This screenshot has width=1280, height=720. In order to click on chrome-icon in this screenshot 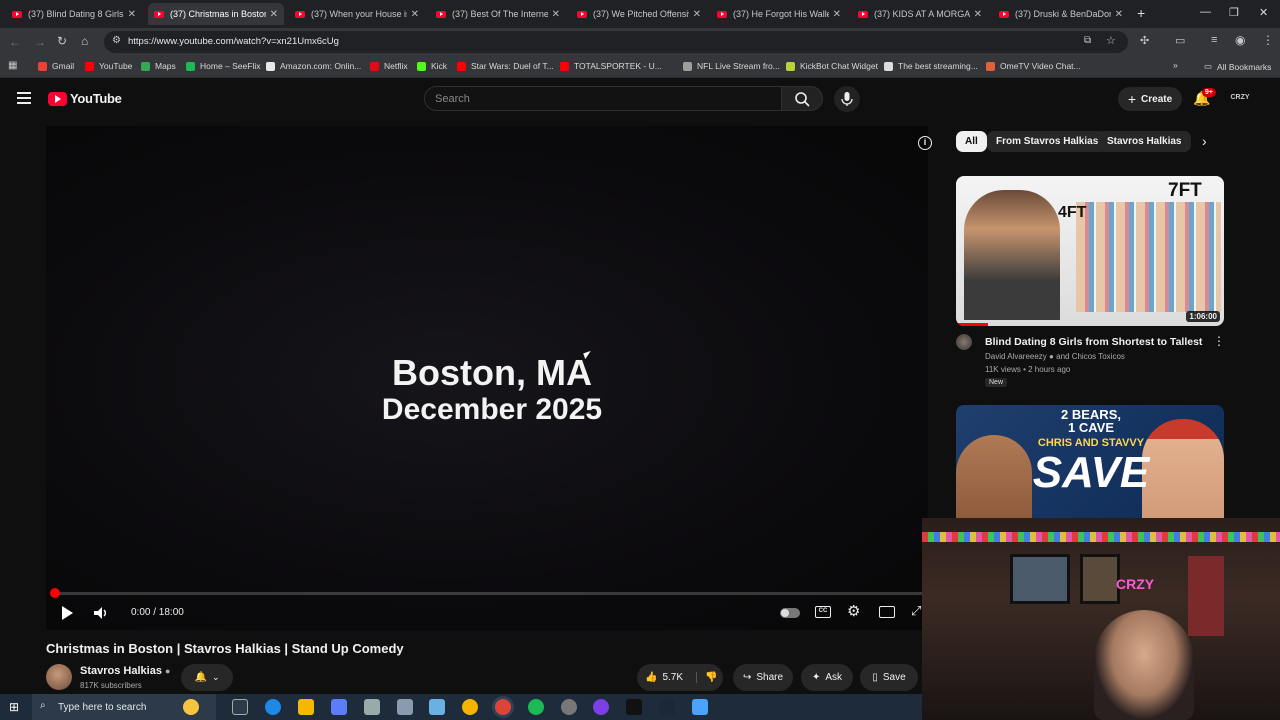, I will do `click(503, 707)`.